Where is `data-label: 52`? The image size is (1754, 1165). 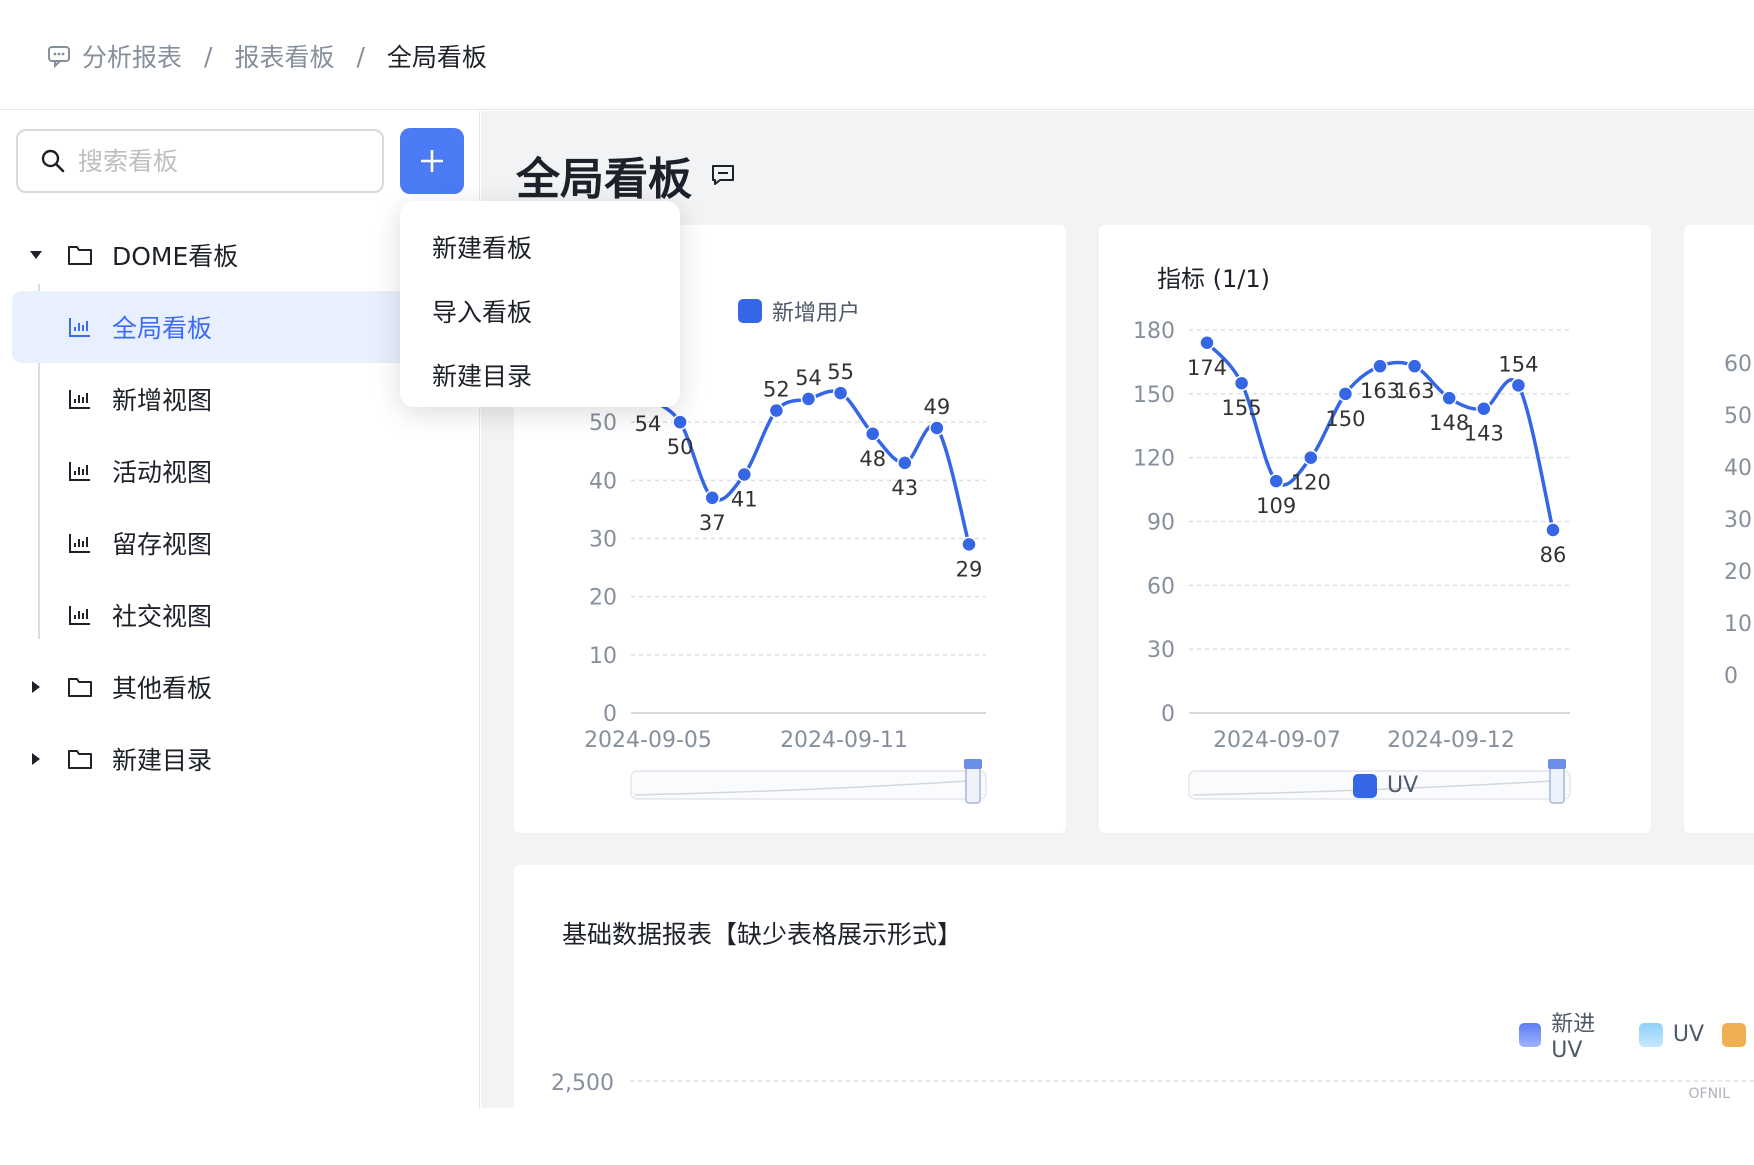
data-label: 52 is located at coordinates (776, 390).